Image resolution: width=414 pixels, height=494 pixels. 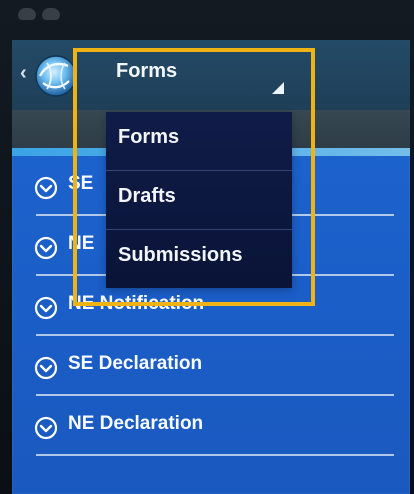 I want to click on form-type-label: Forms, so click(x=147, y=71).